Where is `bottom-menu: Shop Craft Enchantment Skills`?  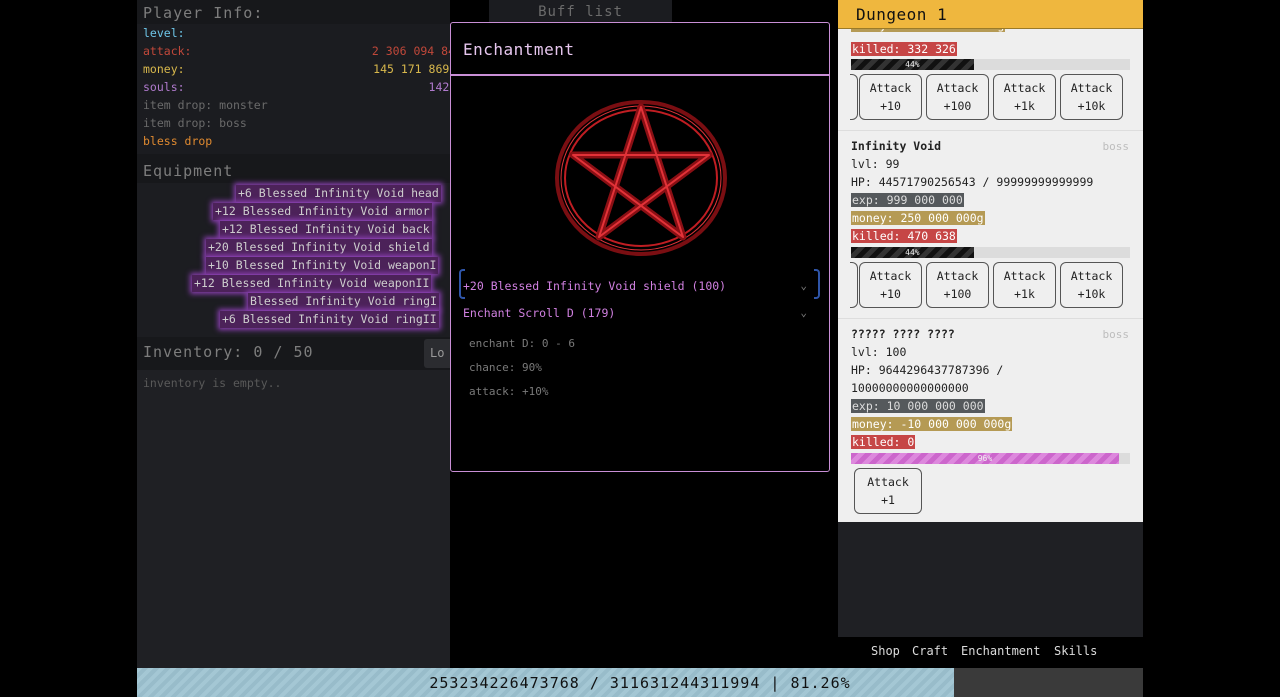 bottom-menu: Shop Craft Enchantment Skills is located at coordinates (990, 652).